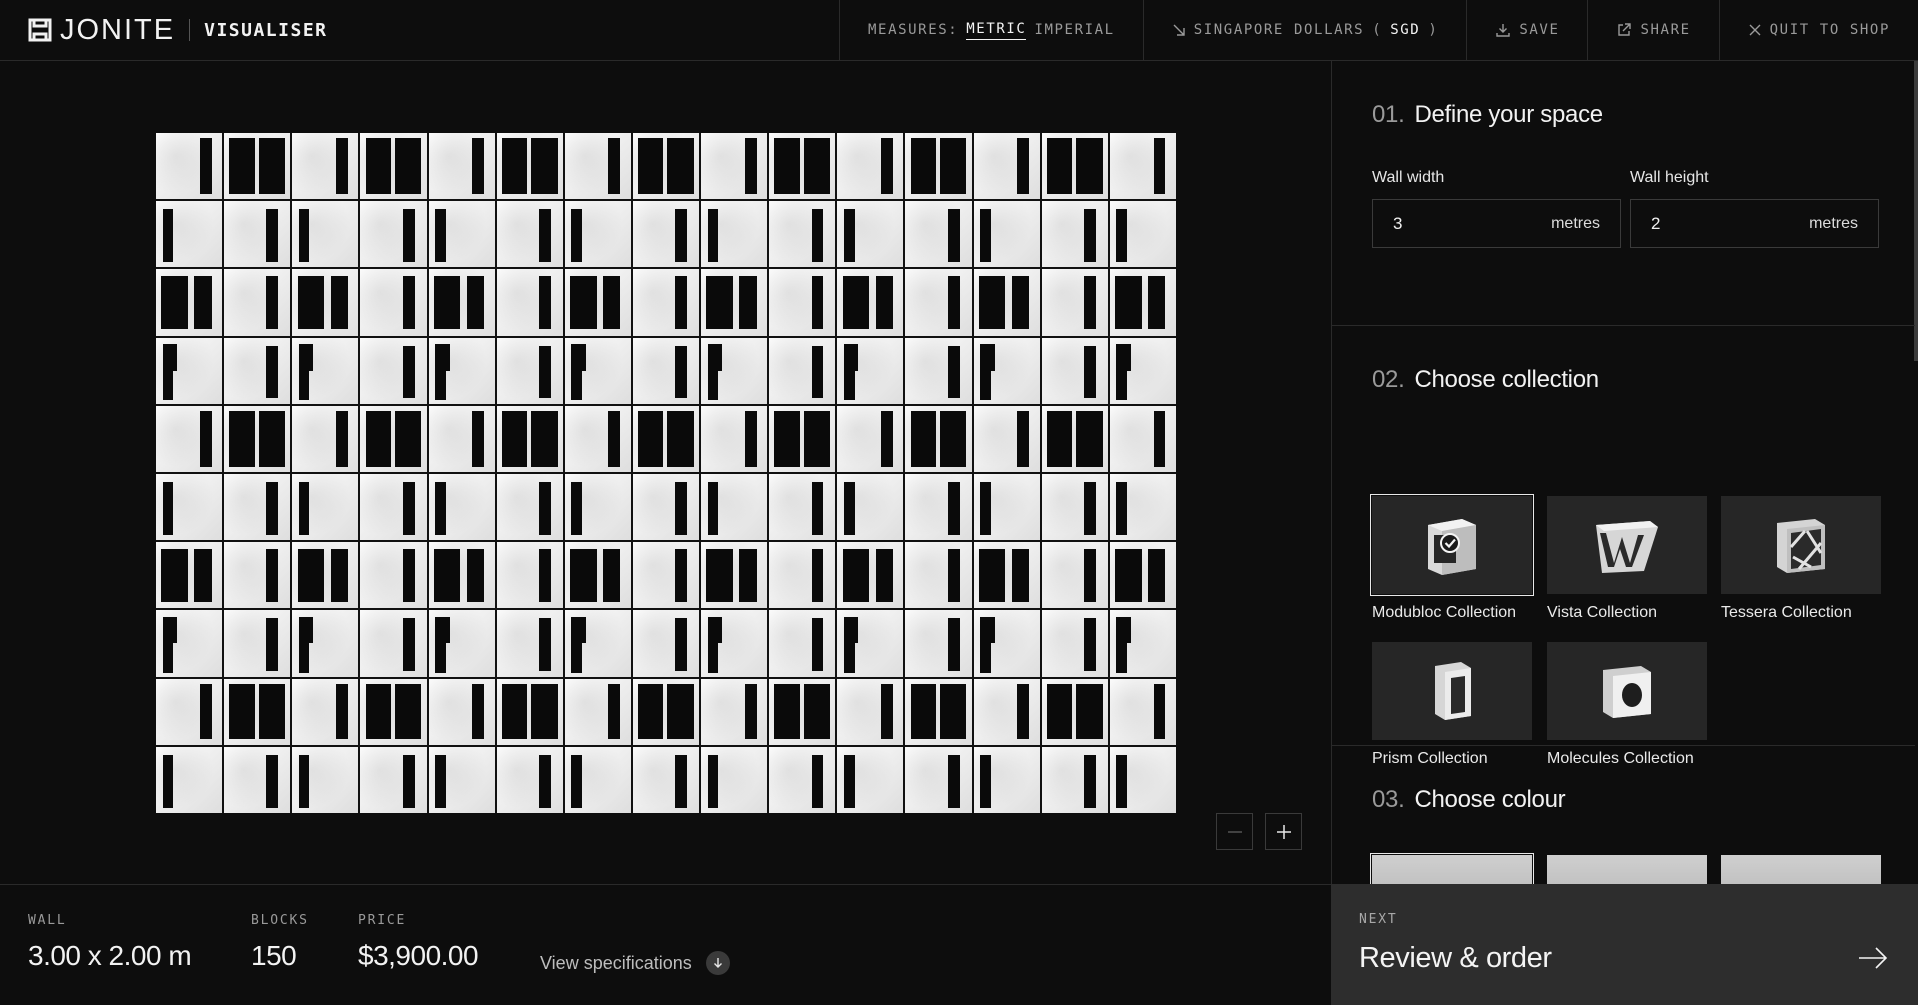  Describe the element at coordinates (1433, 30) in the screenshot. I see `currency-bracket-close: )` at that location.